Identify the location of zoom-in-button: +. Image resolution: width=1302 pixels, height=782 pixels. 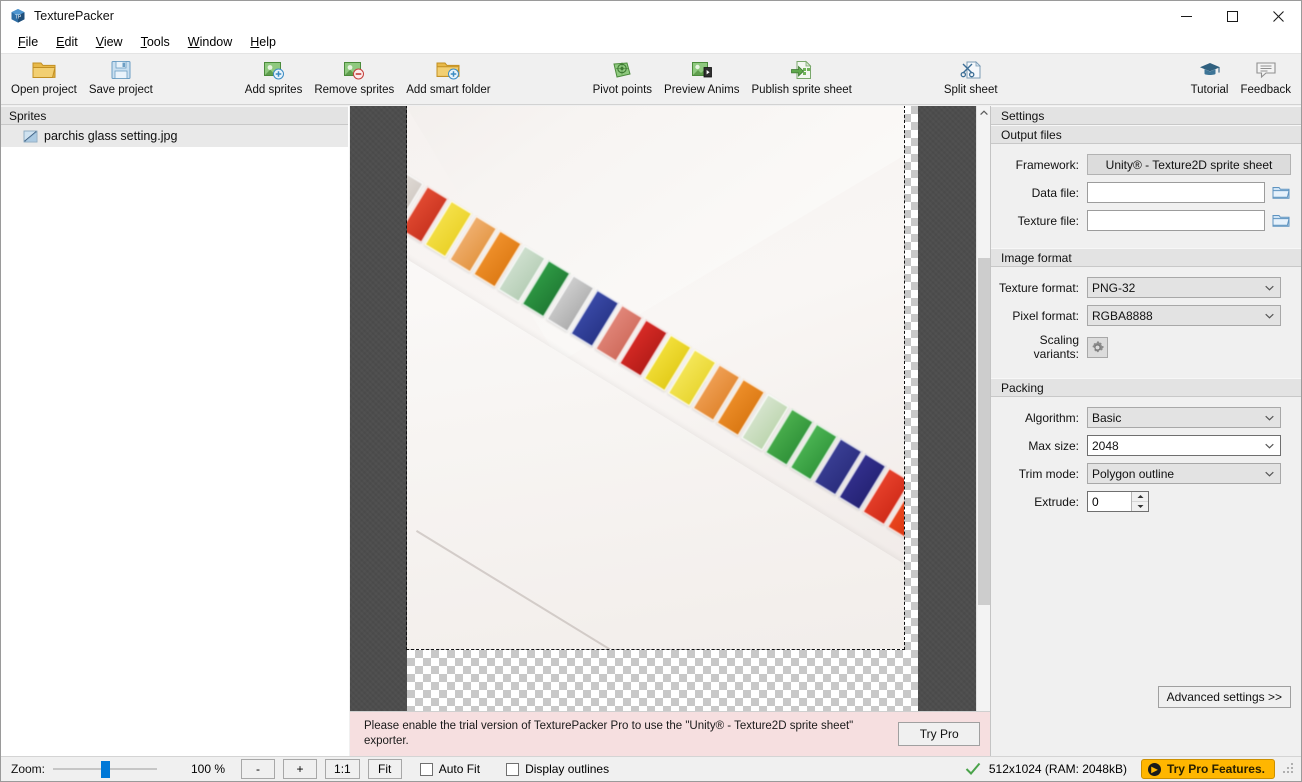
(300, 769).